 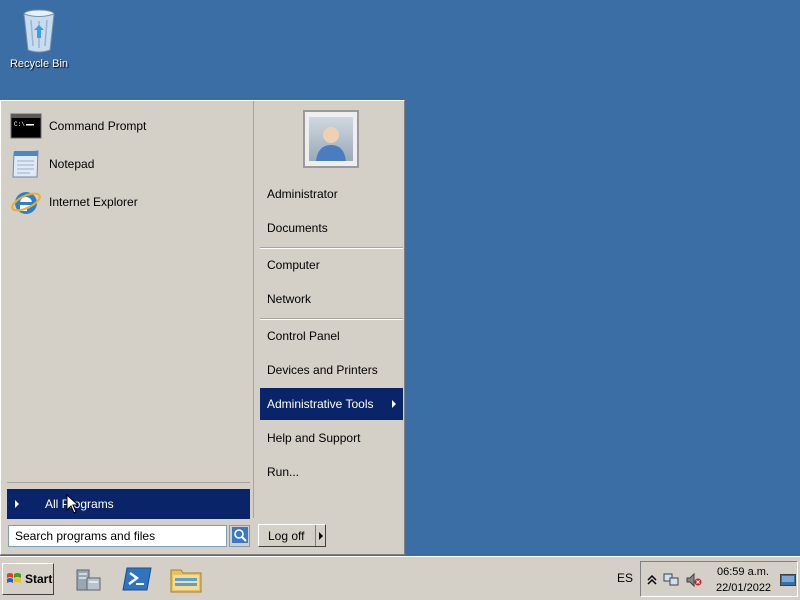 What do you see at coordinates (93, 202) in the screenshot?
I see `program-label: Internet Explorer` at bounding box center [93, 202].